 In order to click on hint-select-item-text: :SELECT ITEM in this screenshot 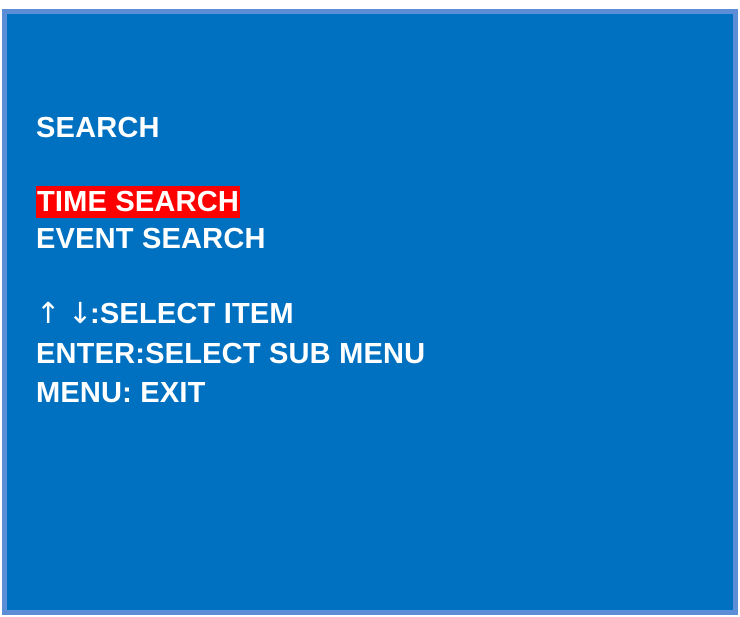, I will do `click(192, 314)`.